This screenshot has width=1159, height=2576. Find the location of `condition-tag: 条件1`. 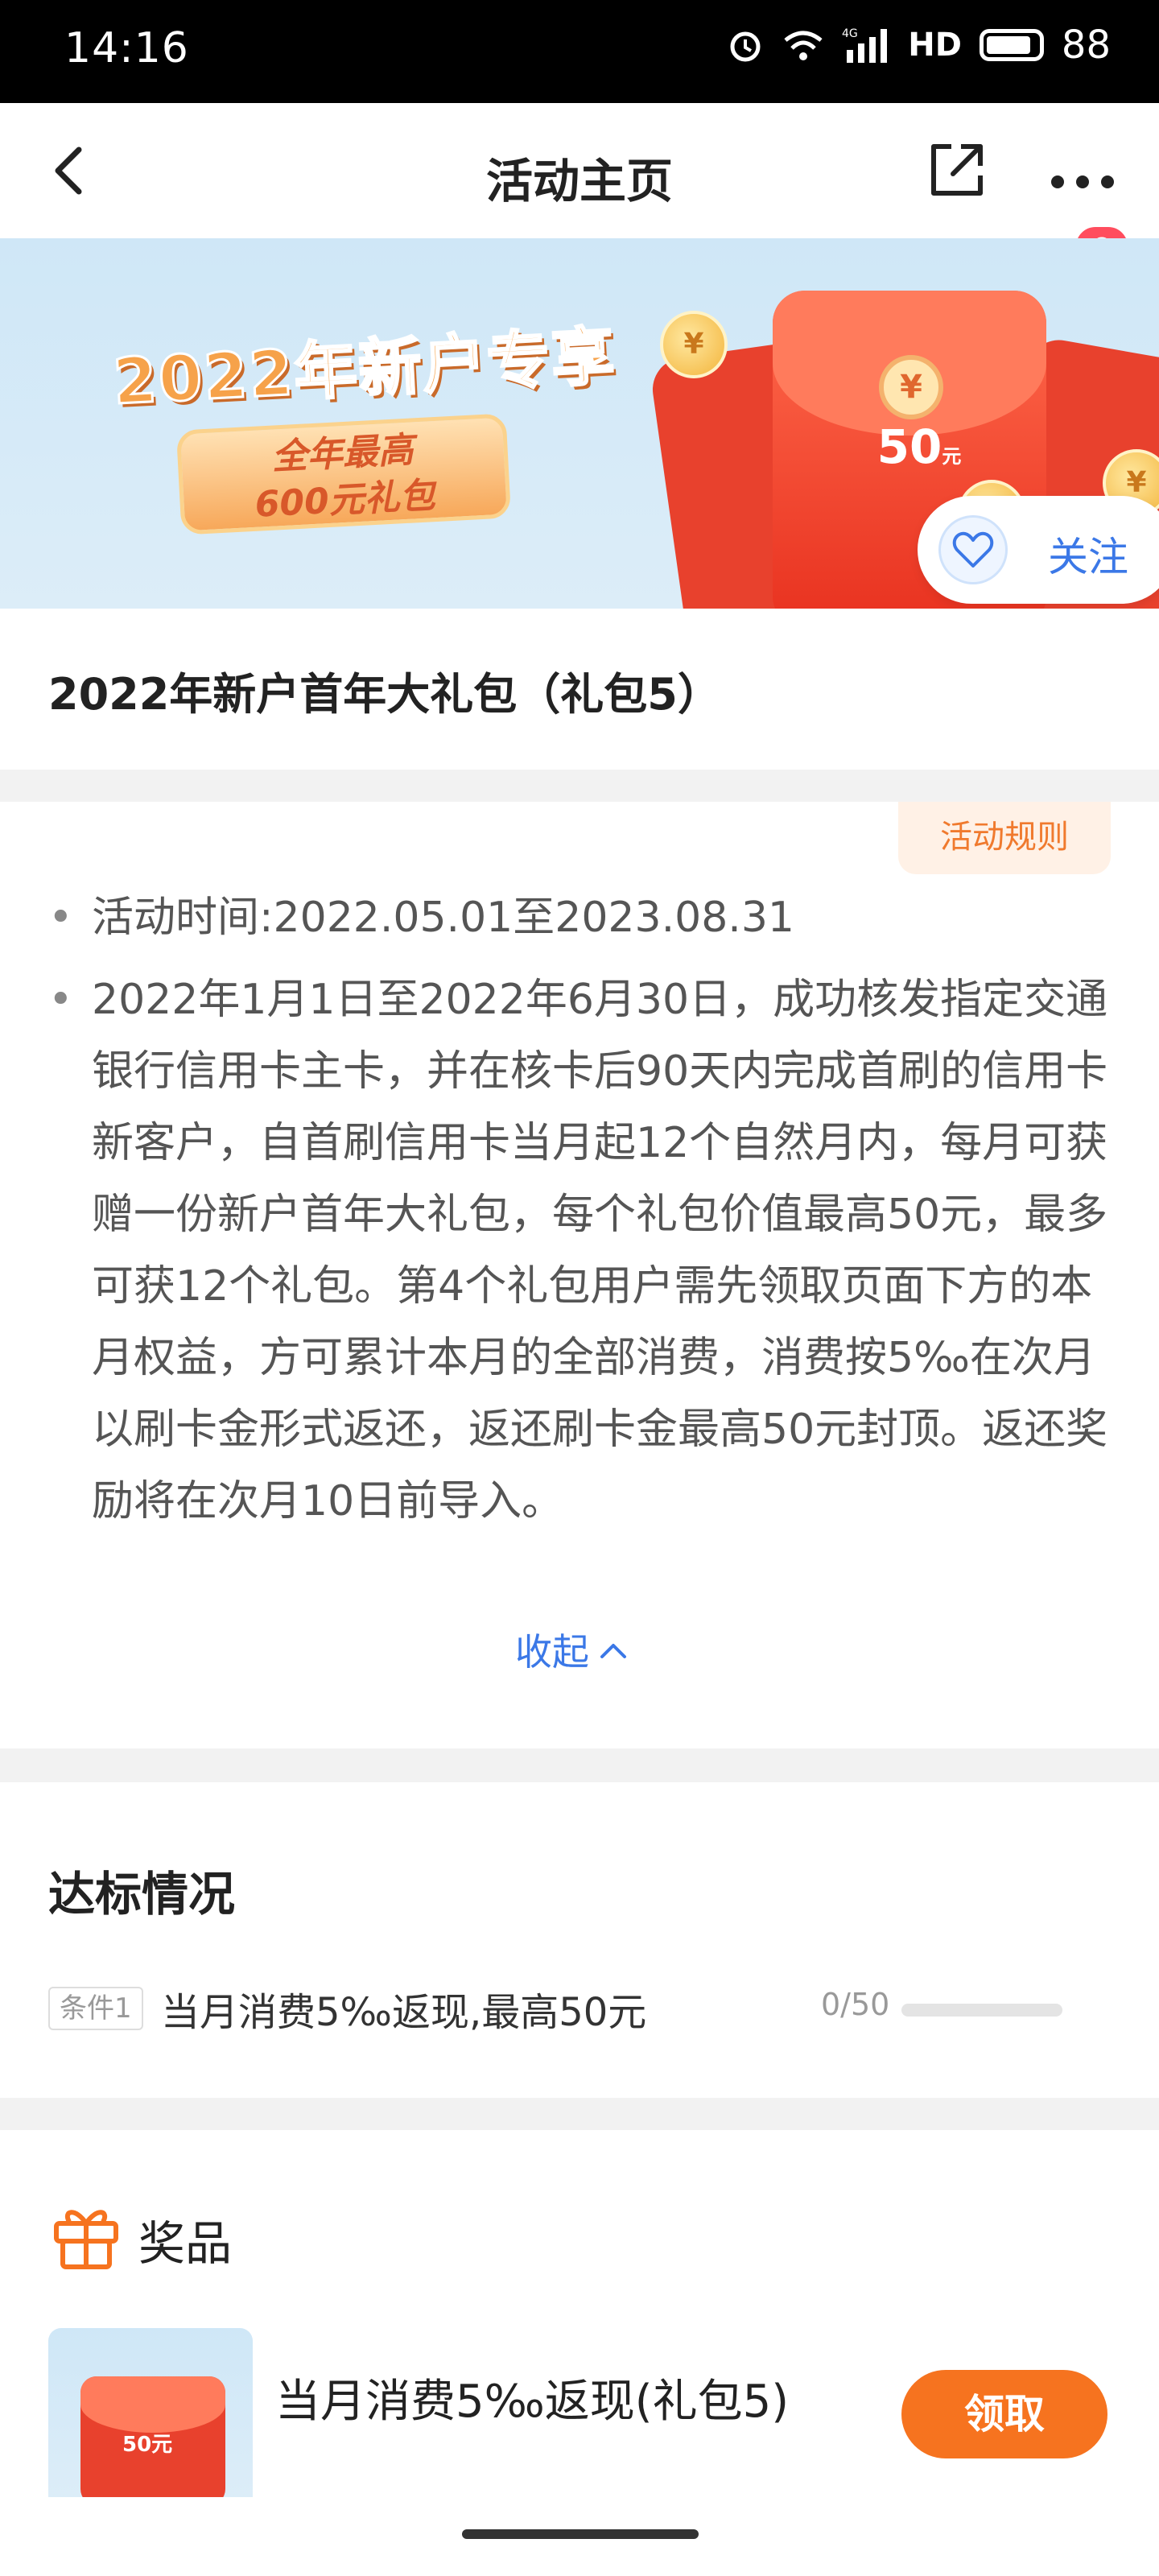

condition-tag: 条件1 is located at coordinates (95, 2009).